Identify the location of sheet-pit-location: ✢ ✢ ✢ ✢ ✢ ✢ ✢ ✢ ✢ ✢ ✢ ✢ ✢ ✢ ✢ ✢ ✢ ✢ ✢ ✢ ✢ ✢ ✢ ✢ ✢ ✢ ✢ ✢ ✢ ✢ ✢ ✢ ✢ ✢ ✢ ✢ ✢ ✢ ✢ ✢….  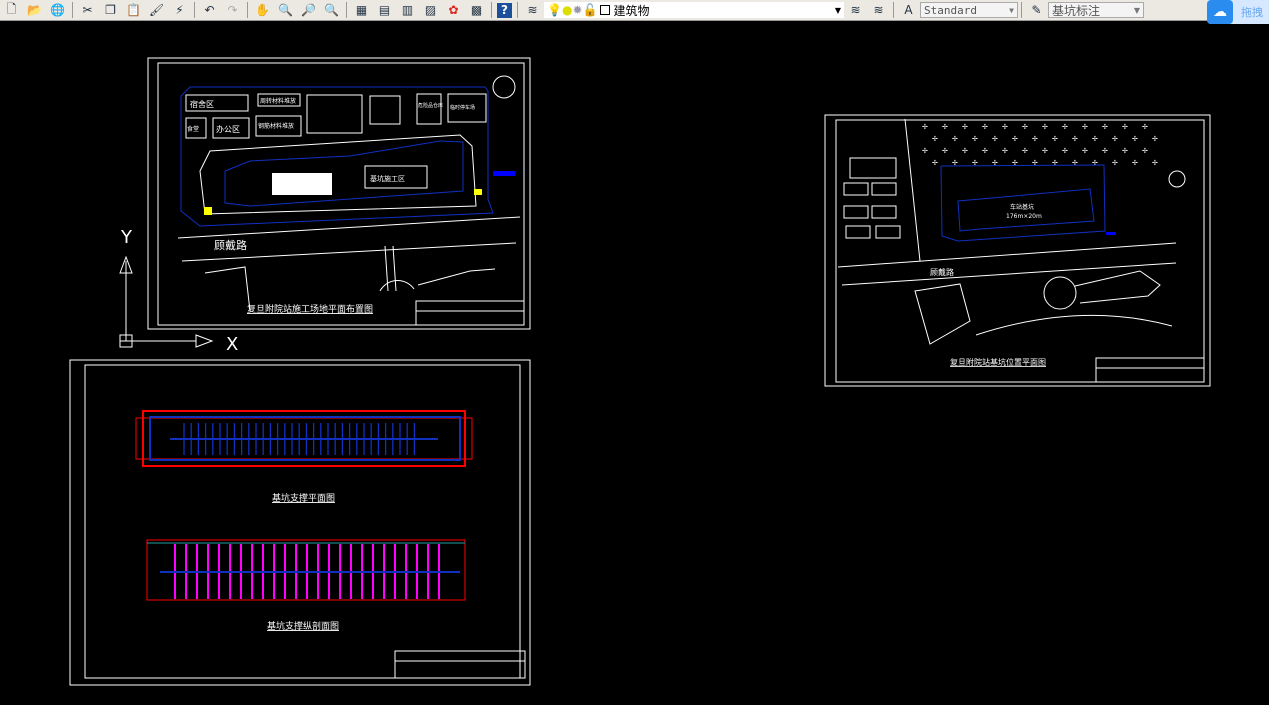
(1017, 250).